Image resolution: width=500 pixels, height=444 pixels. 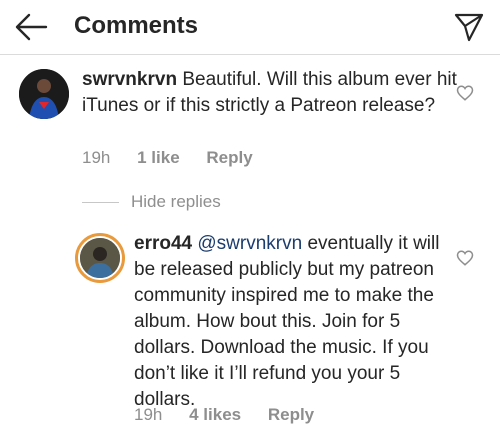 I want to click on profile-photo, so click(x=100, y=258).